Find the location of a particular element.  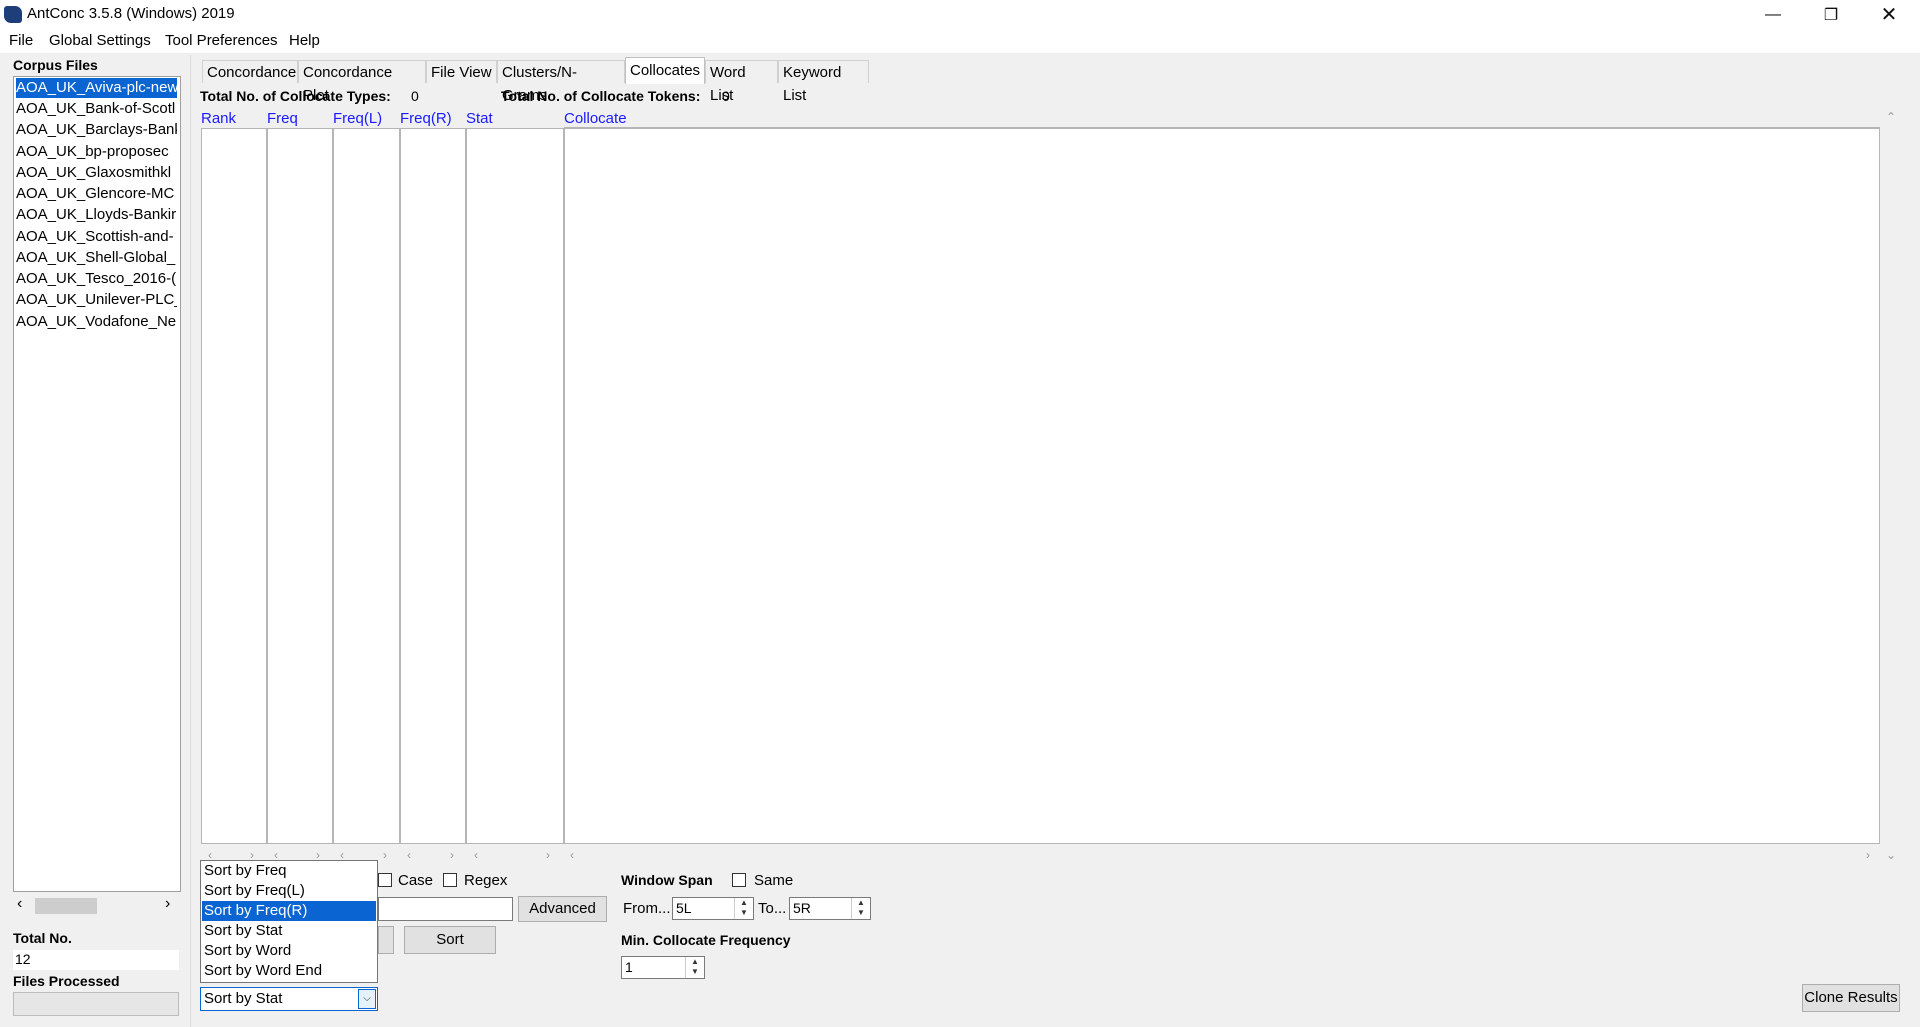

menu-global-settings: Global Settings is located at coordinates (100, 40).